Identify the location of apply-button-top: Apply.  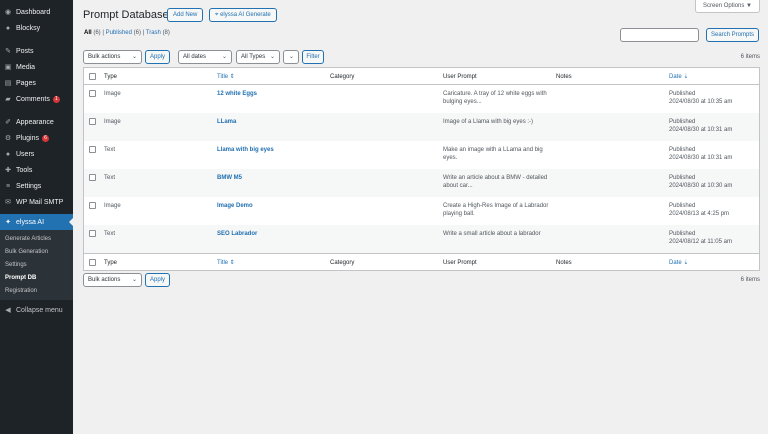
(157, 57).